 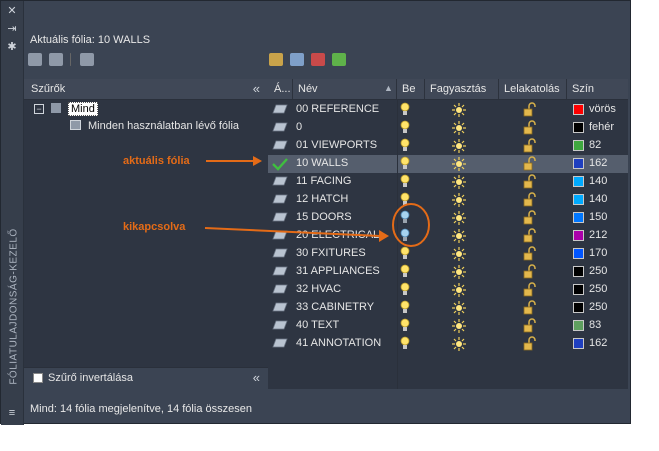 I want to click on layer-name: 41 ANNOTATION, so click(x=338, y=343).